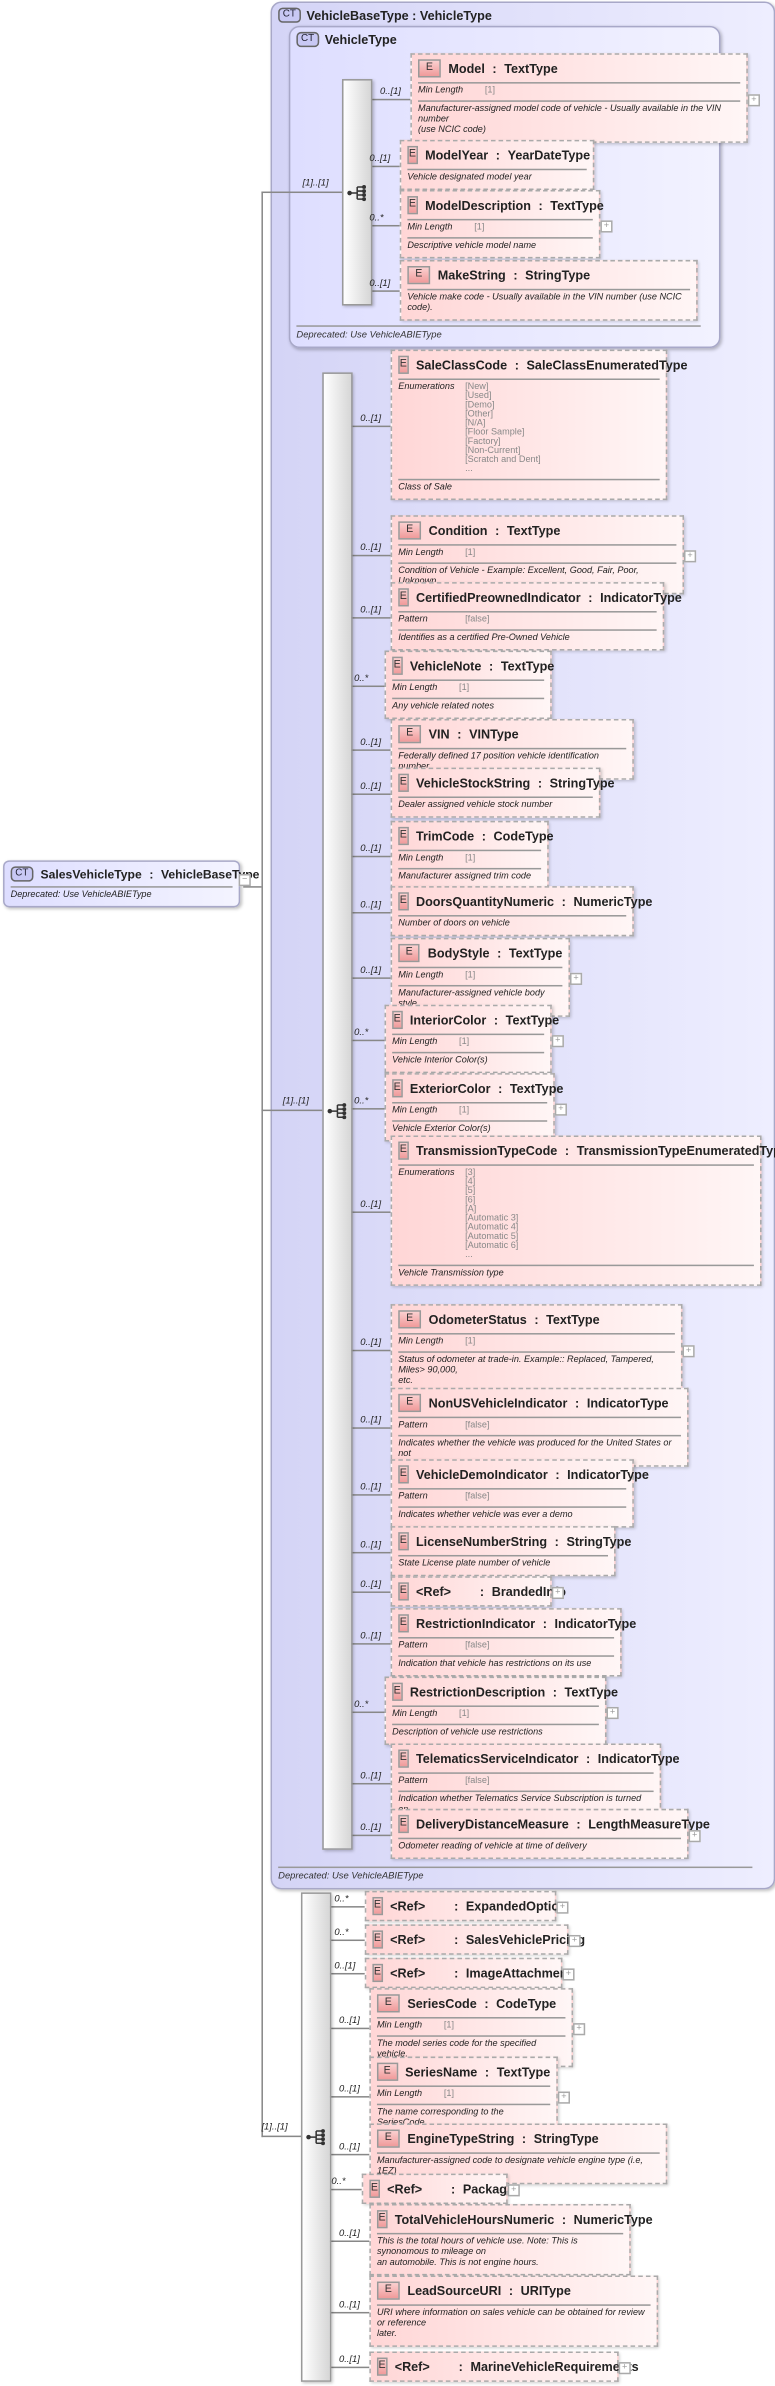 The height and width of the screenshot is (2386, 775). I want to click on facet-row: Min Length [1], so click(536, 1341).